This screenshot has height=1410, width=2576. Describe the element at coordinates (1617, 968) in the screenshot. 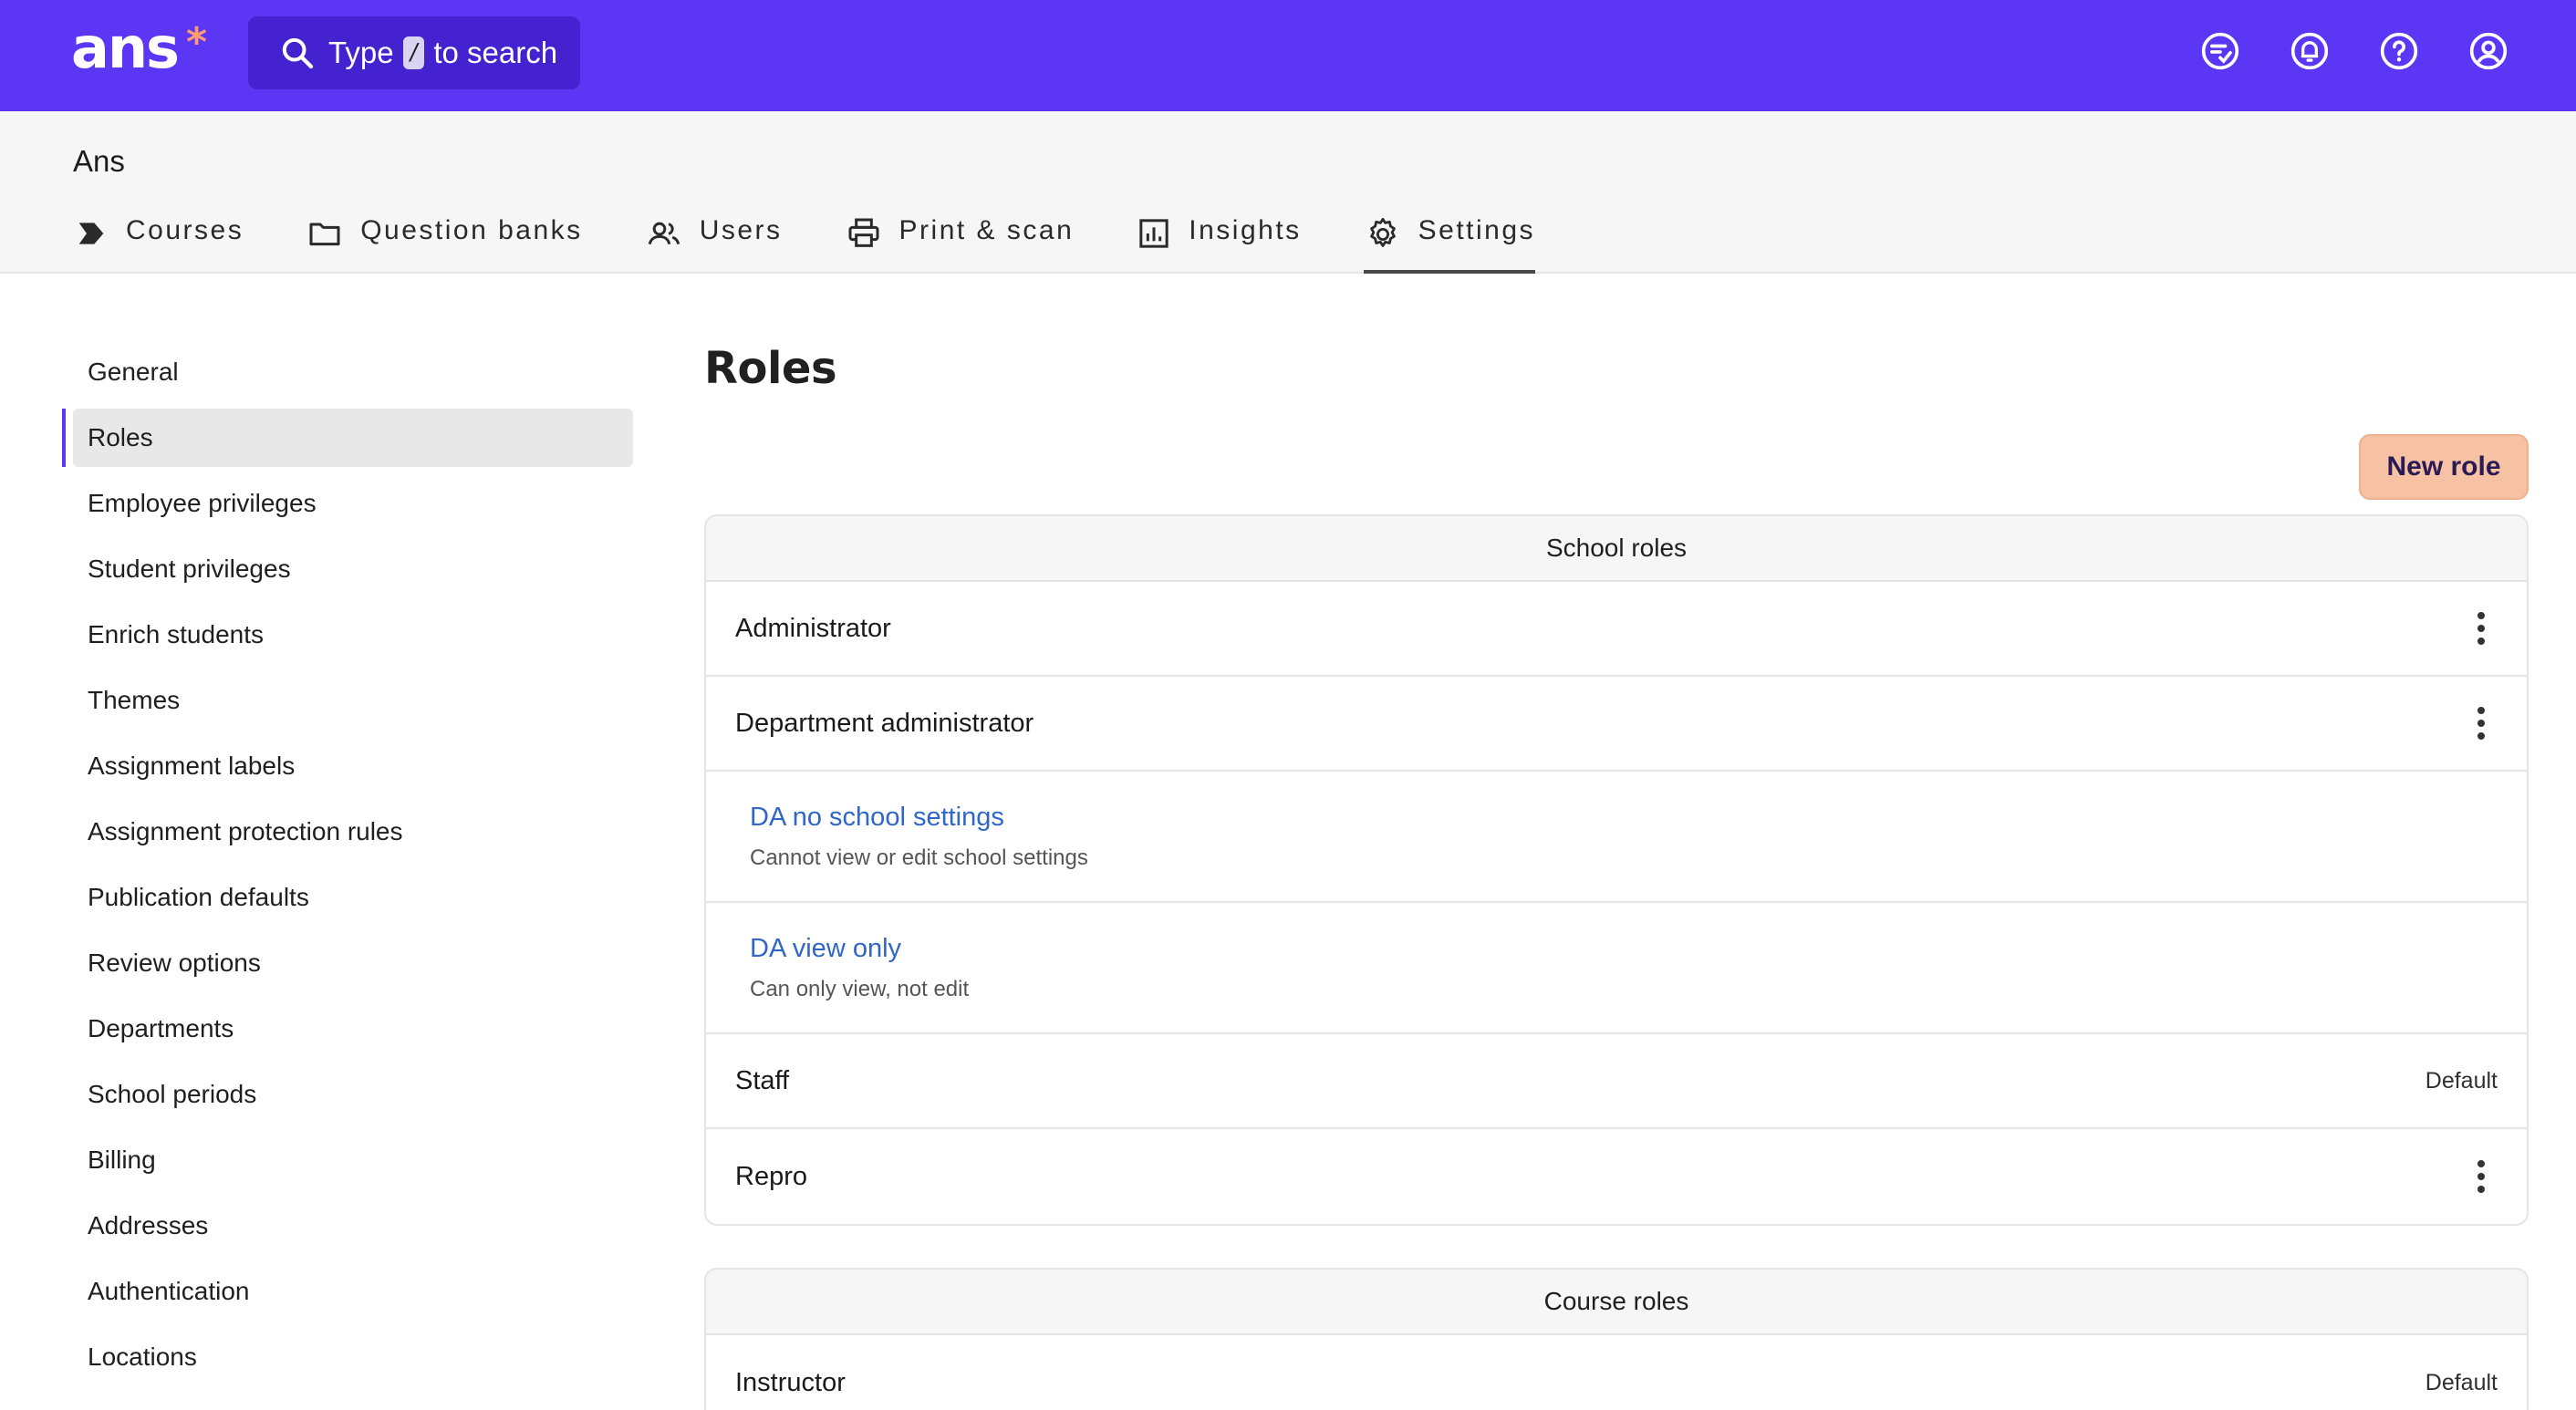

I see `role-row-da-view-only: DA view only Can only view, not edit` at that location.